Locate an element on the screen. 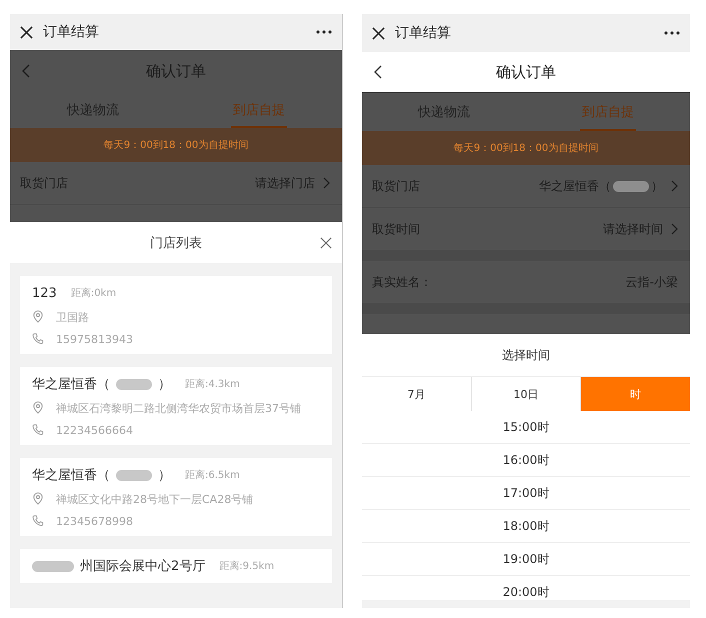  store-address: 禅城区石湾黎明二路北侧湾华农贸市场首层37号铺 is located at coordinates (178, 409).